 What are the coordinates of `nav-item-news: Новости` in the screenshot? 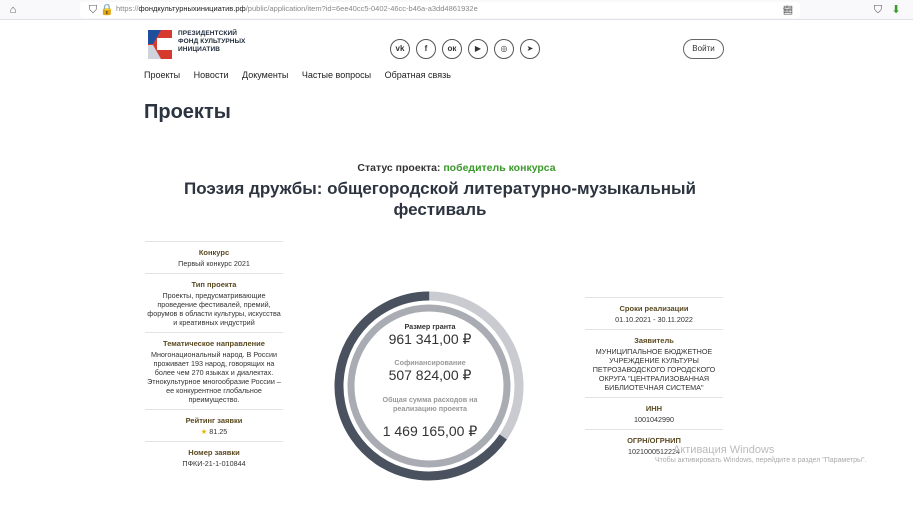 It's located at (211, 75).